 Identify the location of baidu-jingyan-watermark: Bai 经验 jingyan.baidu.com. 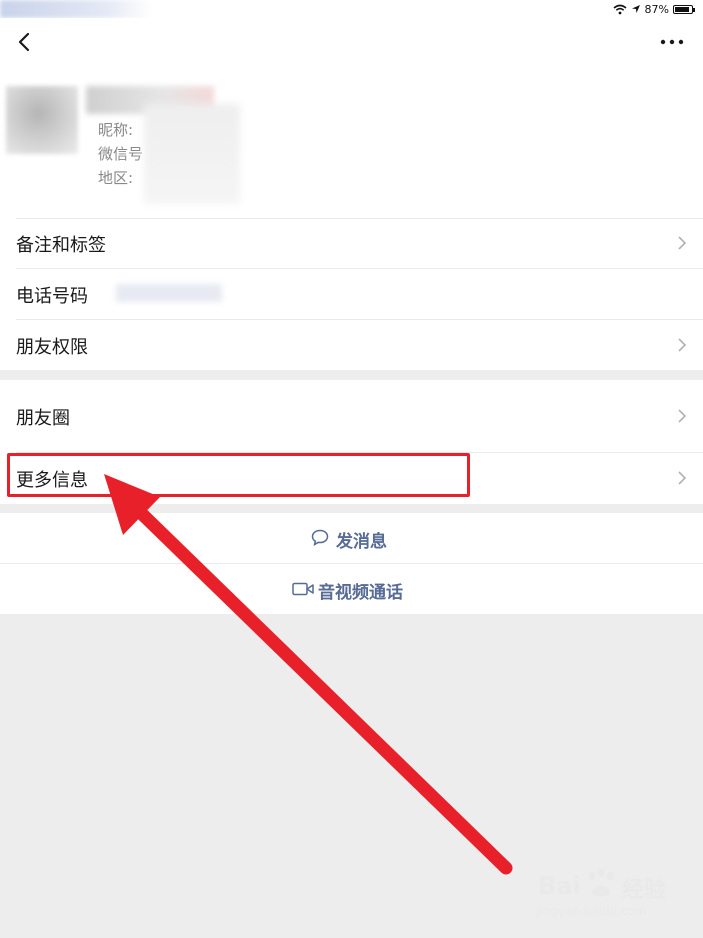
(611, 892).